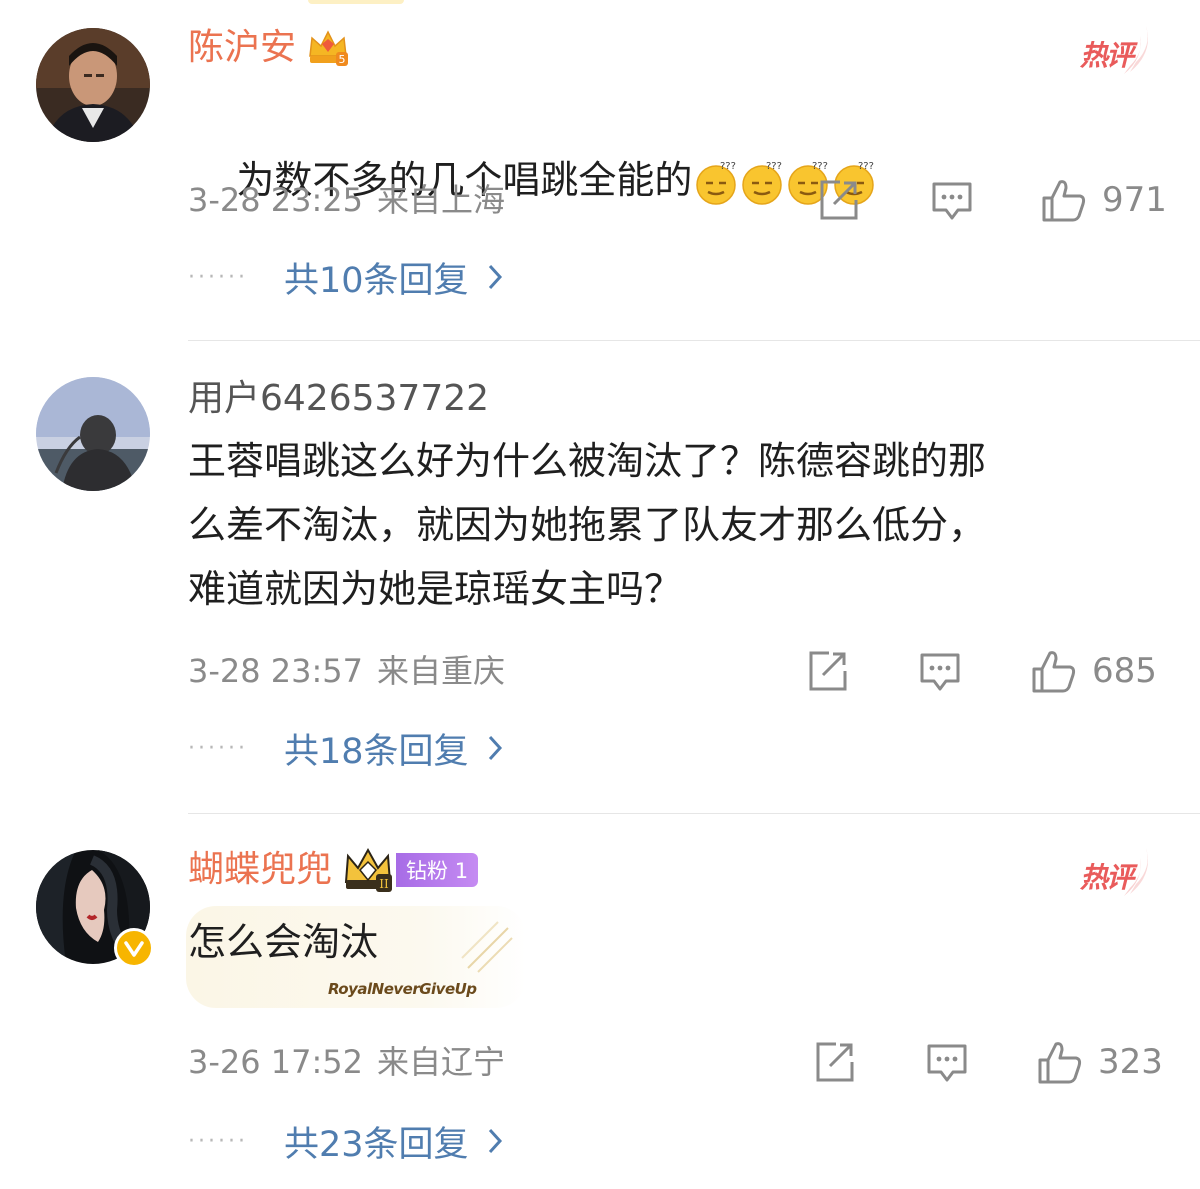 Image resolution: width=1200 pixels, height=1189 pixels. What do you see at coordinates (276, 200) in the screenshot?
I see `comment-date: 3-28 23:25` at bounding box center [276, 200].